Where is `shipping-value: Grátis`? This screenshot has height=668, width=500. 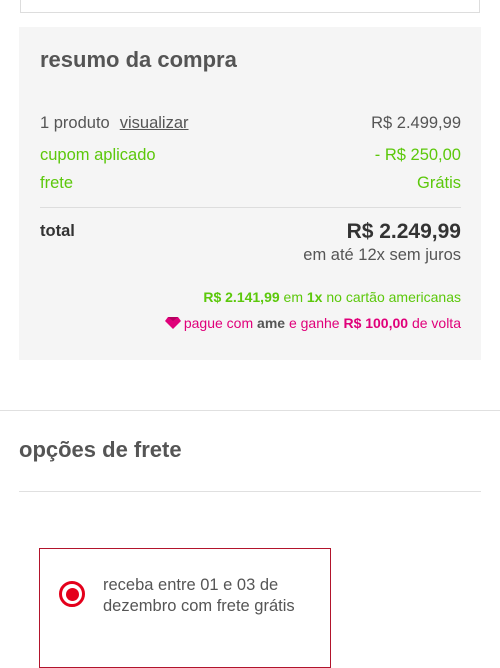
shipping-value: Grátis is located at coordinates (438, 183).